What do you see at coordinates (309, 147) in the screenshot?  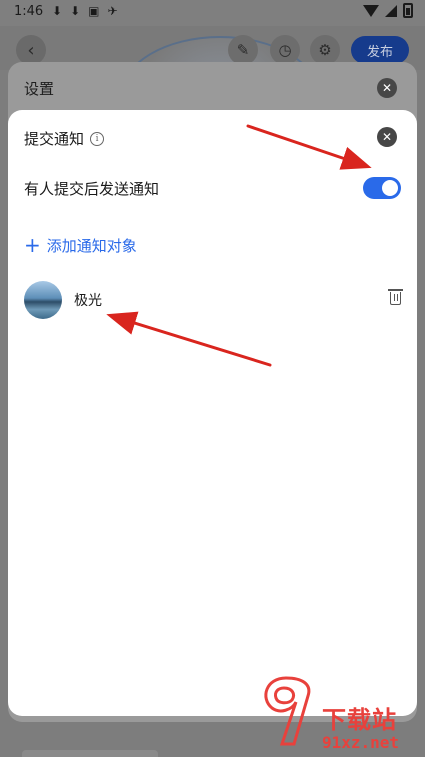 I see `arrow-to-toggle` at bounding box center [309, 147].